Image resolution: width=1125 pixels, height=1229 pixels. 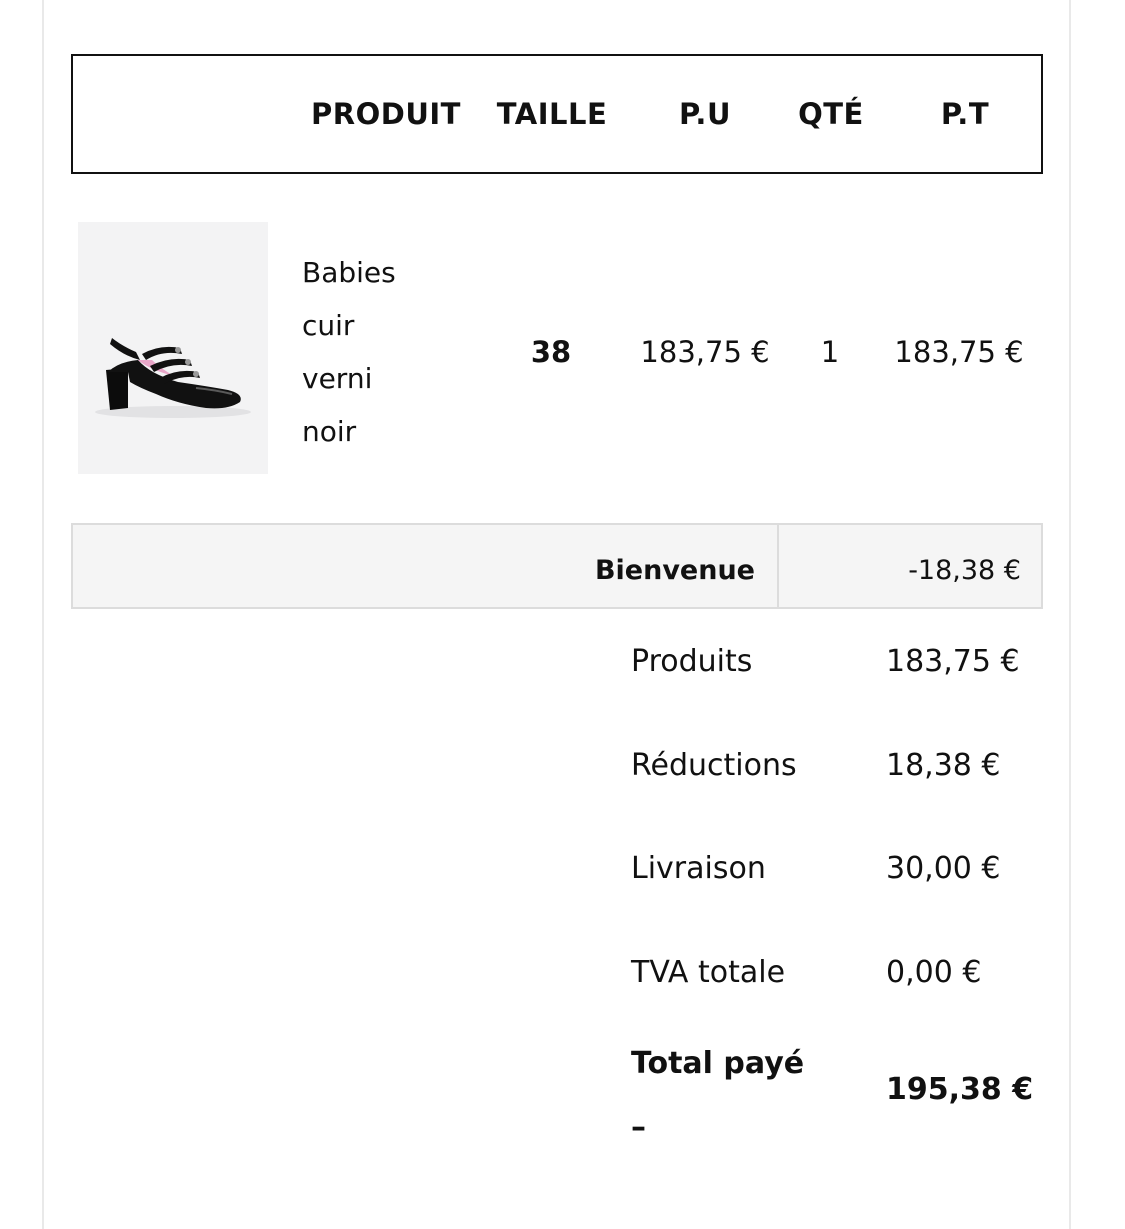 What do you see at coordinates (557, 566) in the screenshot?
I see `discount-row: Bienvenue -18,38 €` at bounding box center [557, 566].